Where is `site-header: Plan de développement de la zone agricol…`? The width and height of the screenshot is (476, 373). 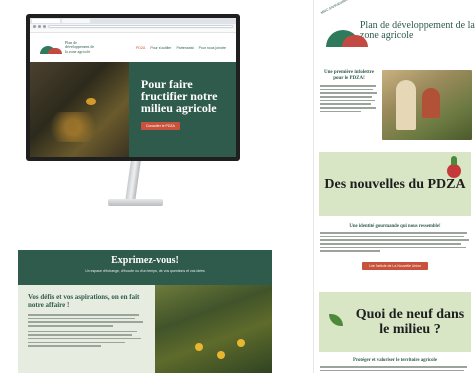
site-header: Plan de développement de la zone agricol… is located at coordinates (133, 47).